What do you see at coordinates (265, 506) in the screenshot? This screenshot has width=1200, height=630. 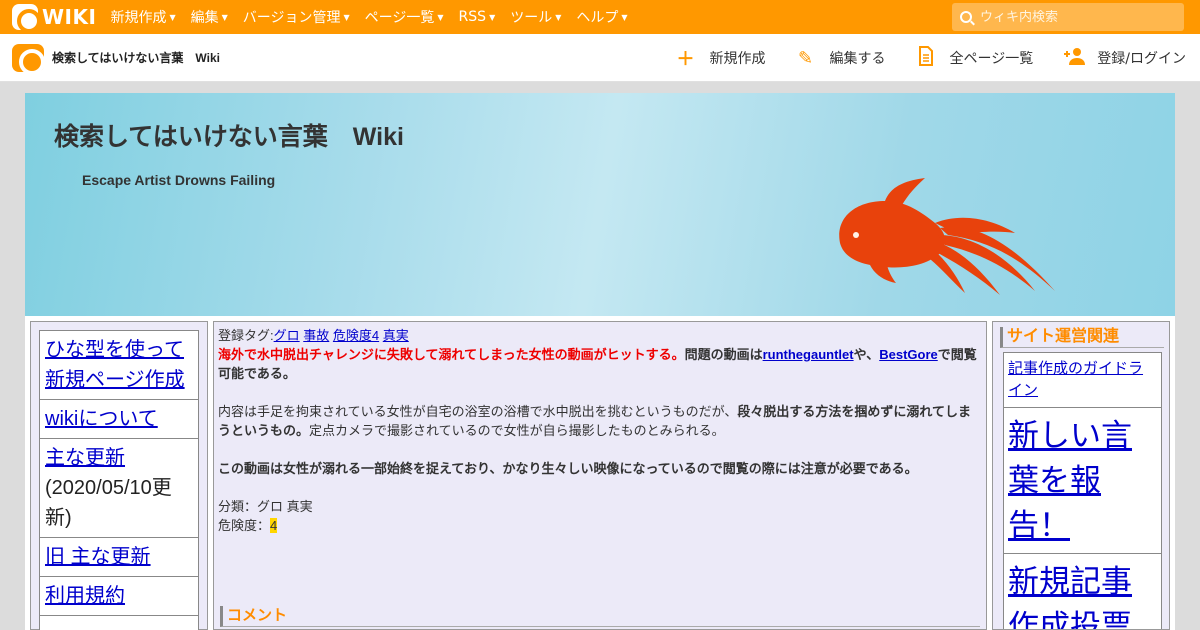 I see `category-line: 分類：グロ 真実` at bounding box center [265, 506].